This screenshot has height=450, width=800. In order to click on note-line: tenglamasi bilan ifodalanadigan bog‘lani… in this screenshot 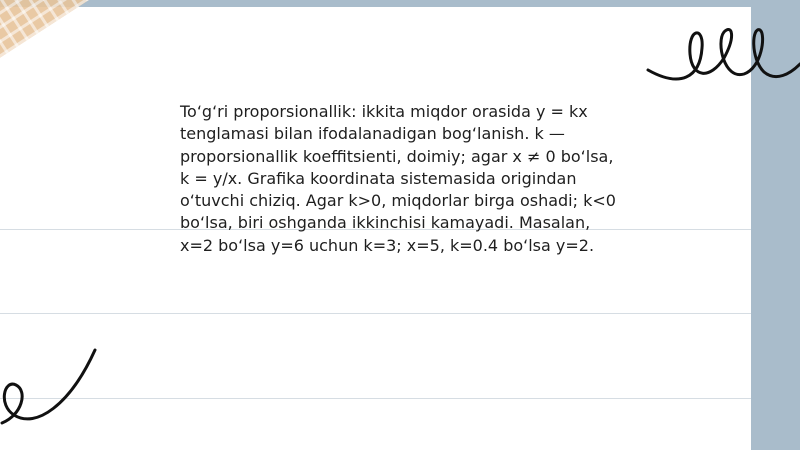, I will do `click(372, 134)`.